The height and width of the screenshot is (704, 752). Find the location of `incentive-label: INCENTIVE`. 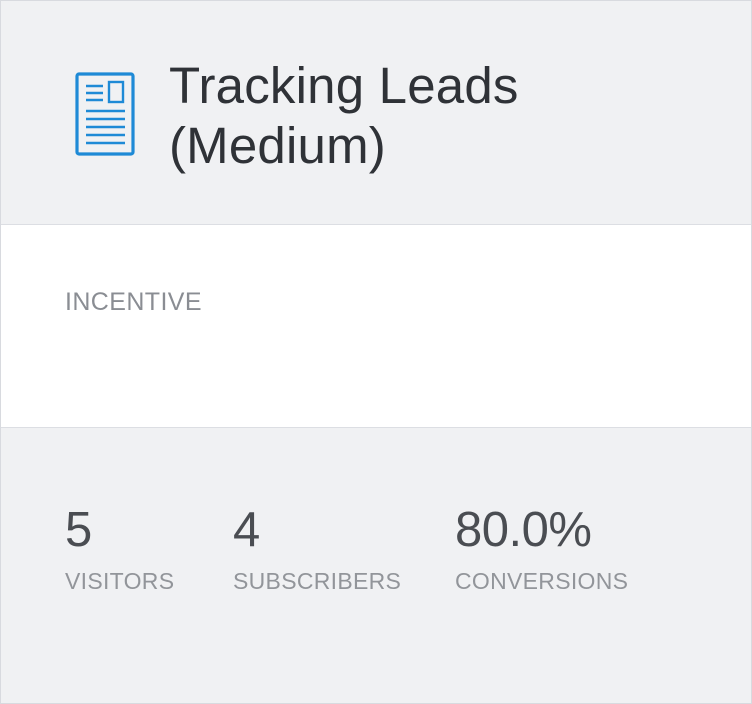

incentive-label: INCENTIVE is located at coordinates (133, 302).